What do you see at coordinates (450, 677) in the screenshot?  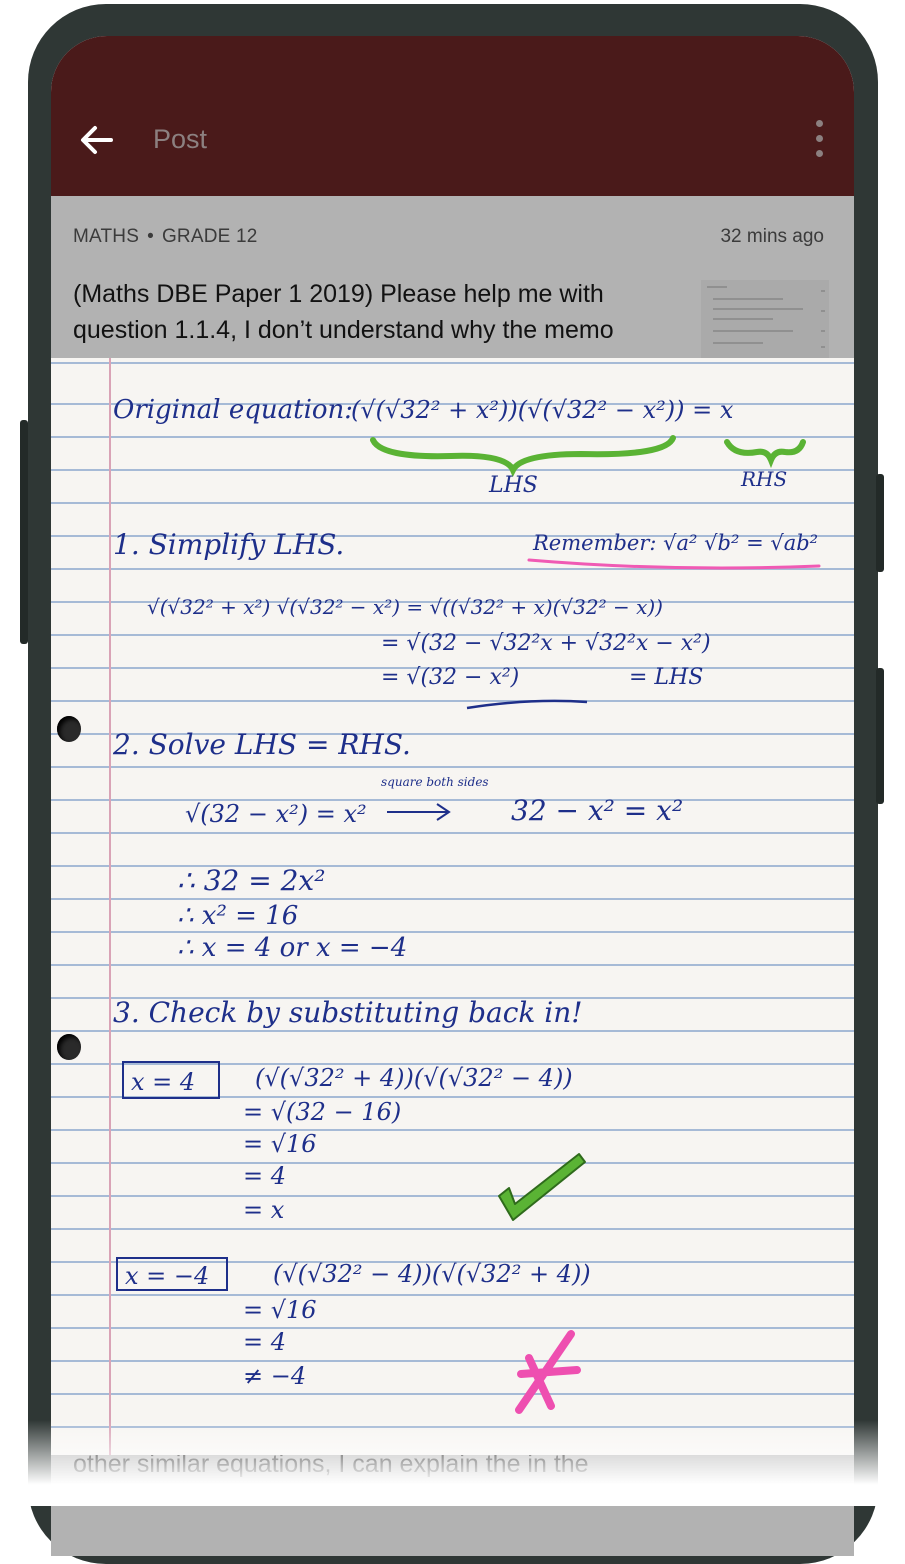 I see `step1-line3a: = √(32 − x²)` at bounding box center [450, 677].